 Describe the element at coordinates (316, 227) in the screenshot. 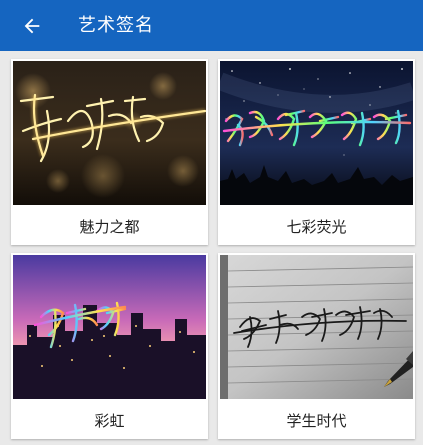

I see `style-card-label: 七彩荧光` at that location.